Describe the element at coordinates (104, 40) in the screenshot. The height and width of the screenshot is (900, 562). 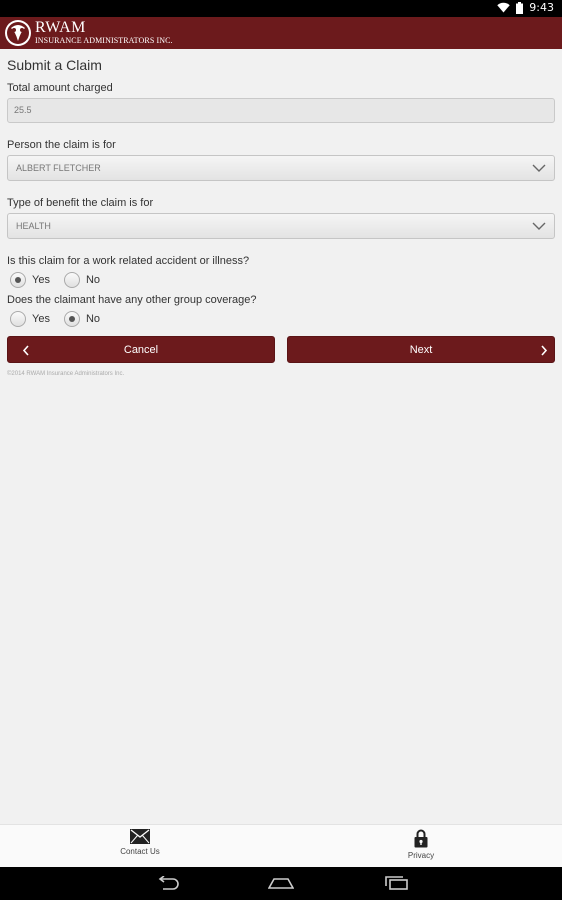
I see `brand-subtitle: INSURANCE ADMINISTRATORS INC.` at that location.